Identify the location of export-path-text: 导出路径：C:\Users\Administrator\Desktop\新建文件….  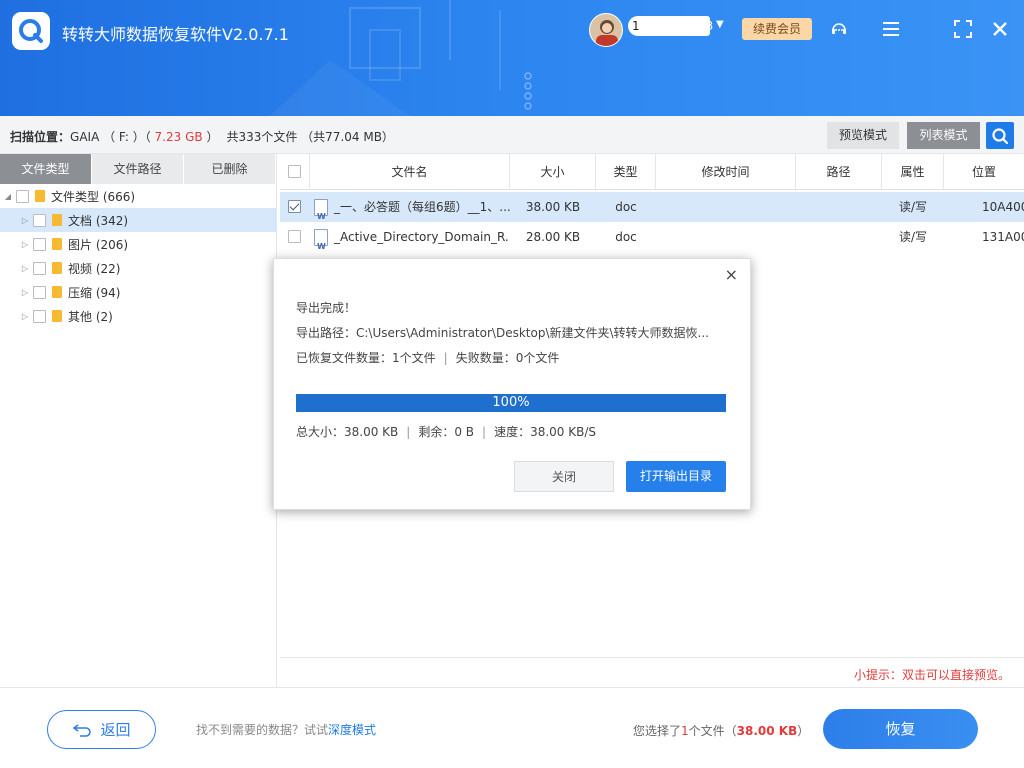
(502, 333).